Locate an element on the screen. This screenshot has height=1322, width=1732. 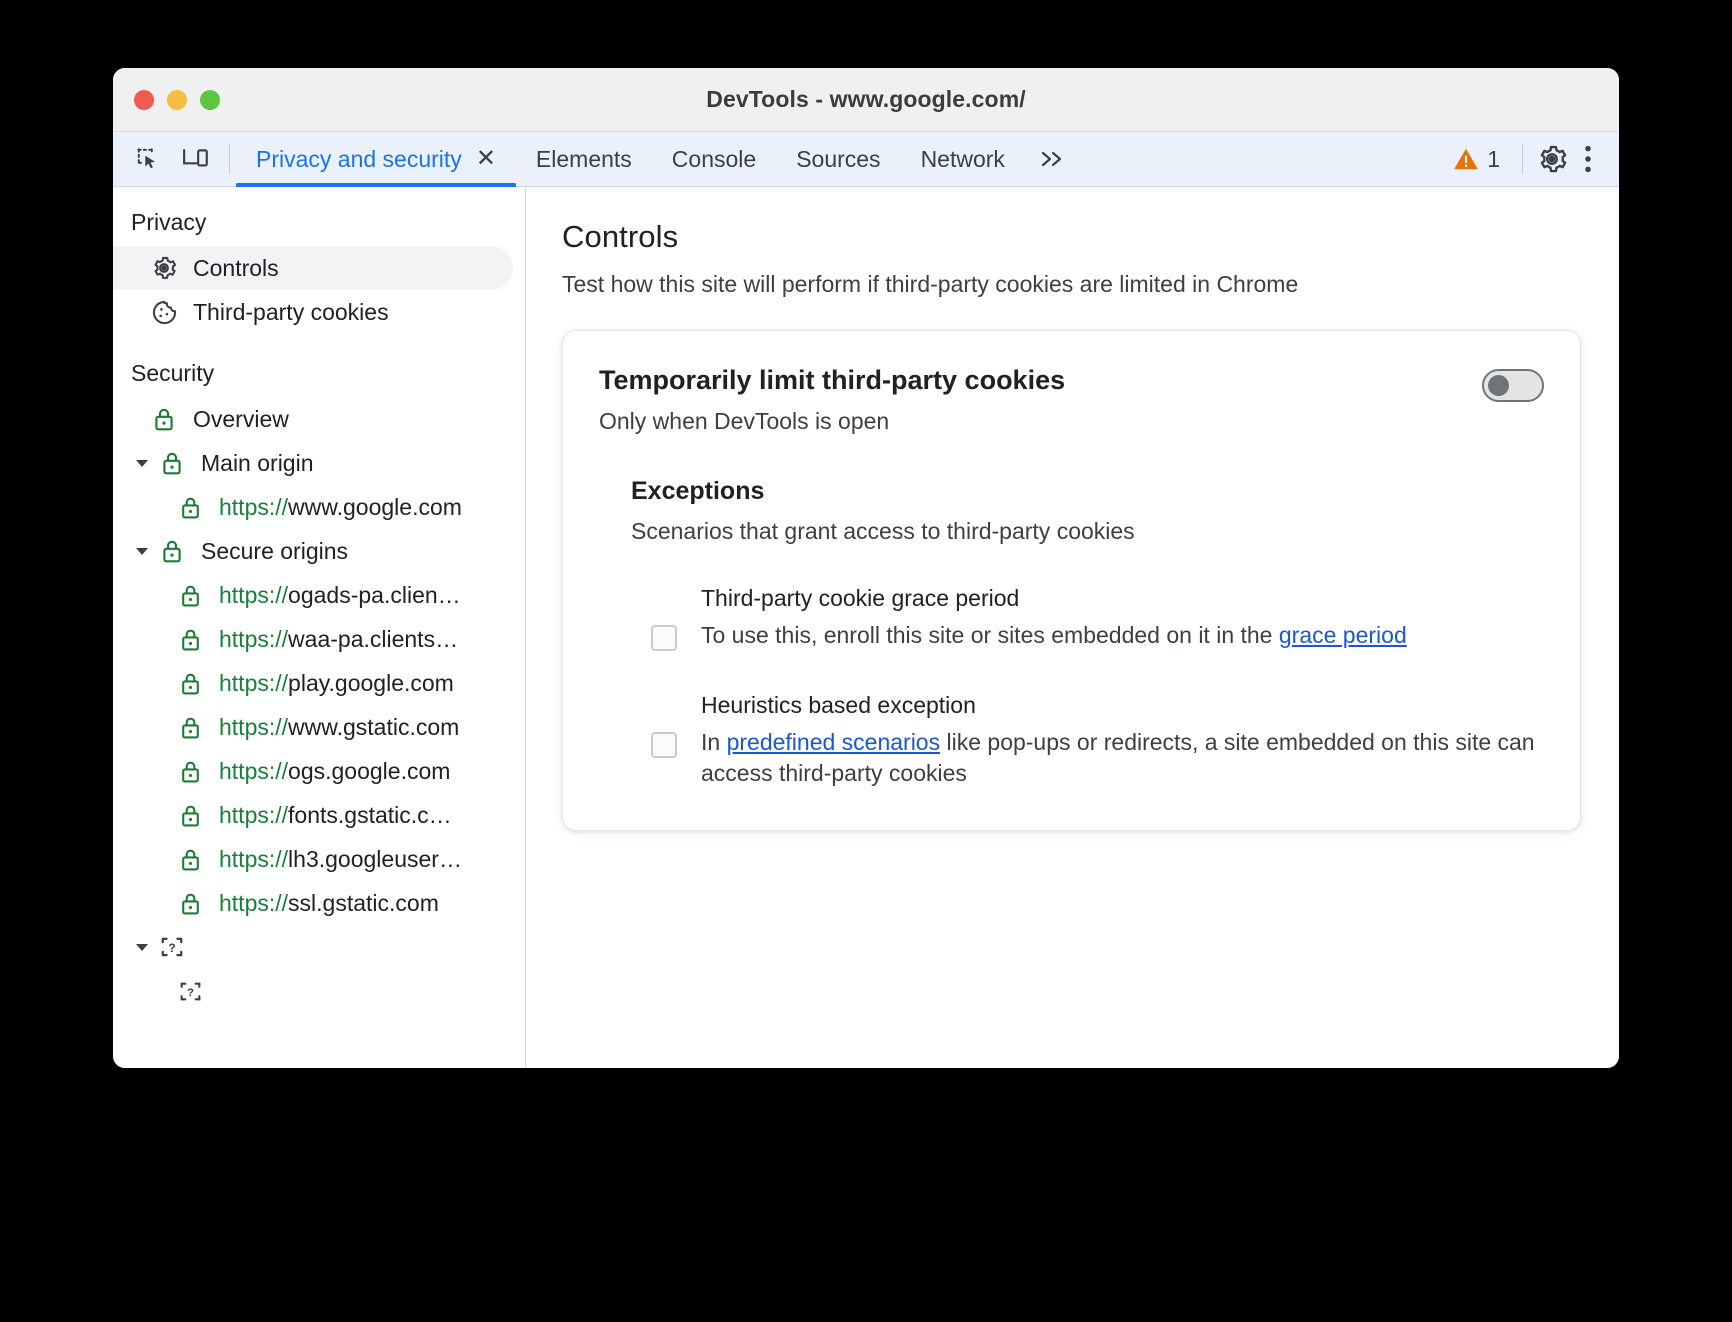
sidebar-item-origin: ? is located at coordinates (313, 991).